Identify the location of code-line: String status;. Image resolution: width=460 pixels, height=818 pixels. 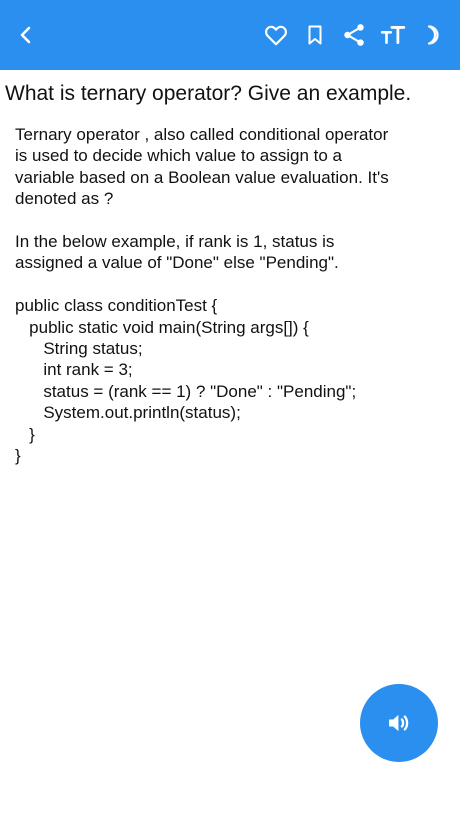
(79, 349).